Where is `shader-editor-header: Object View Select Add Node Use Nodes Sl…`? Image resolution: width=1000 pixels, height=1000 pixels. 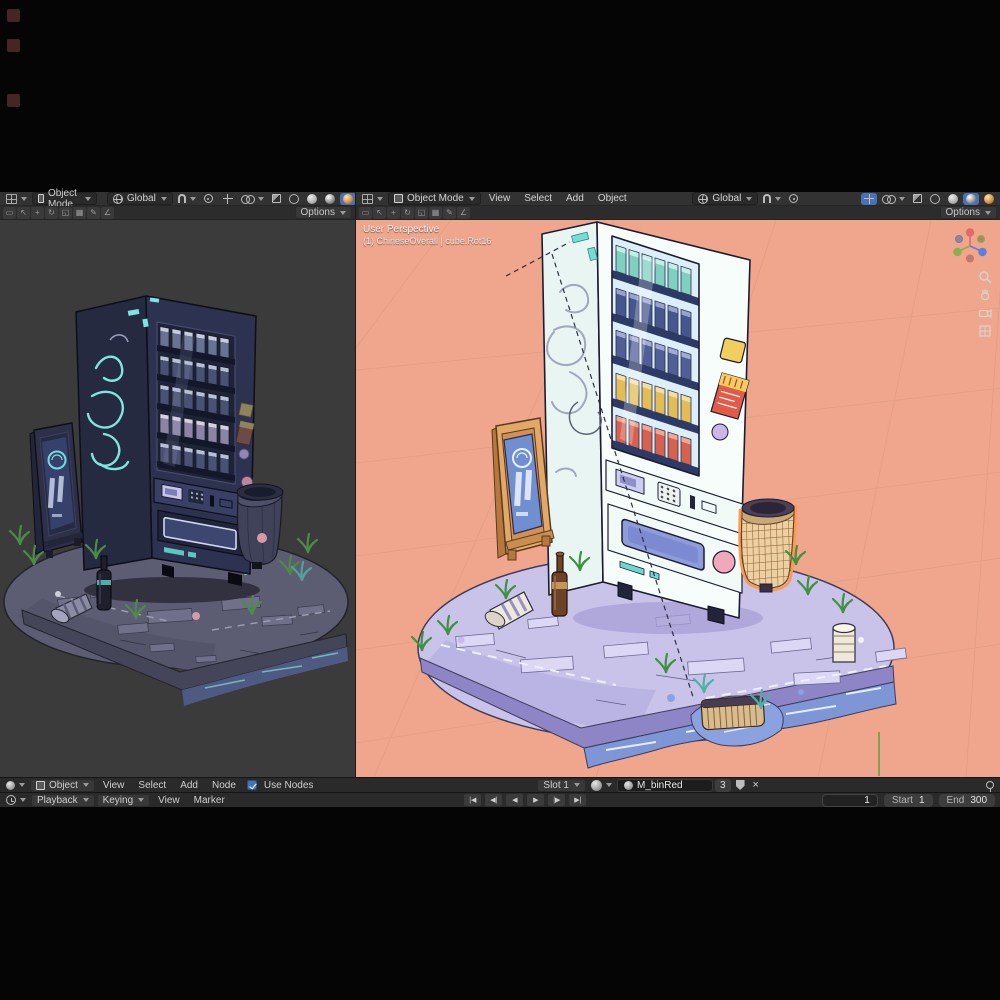 shader-editor-header: Object View Select Add Node Use Nodes Sl… is located at coordinates (500, 785).